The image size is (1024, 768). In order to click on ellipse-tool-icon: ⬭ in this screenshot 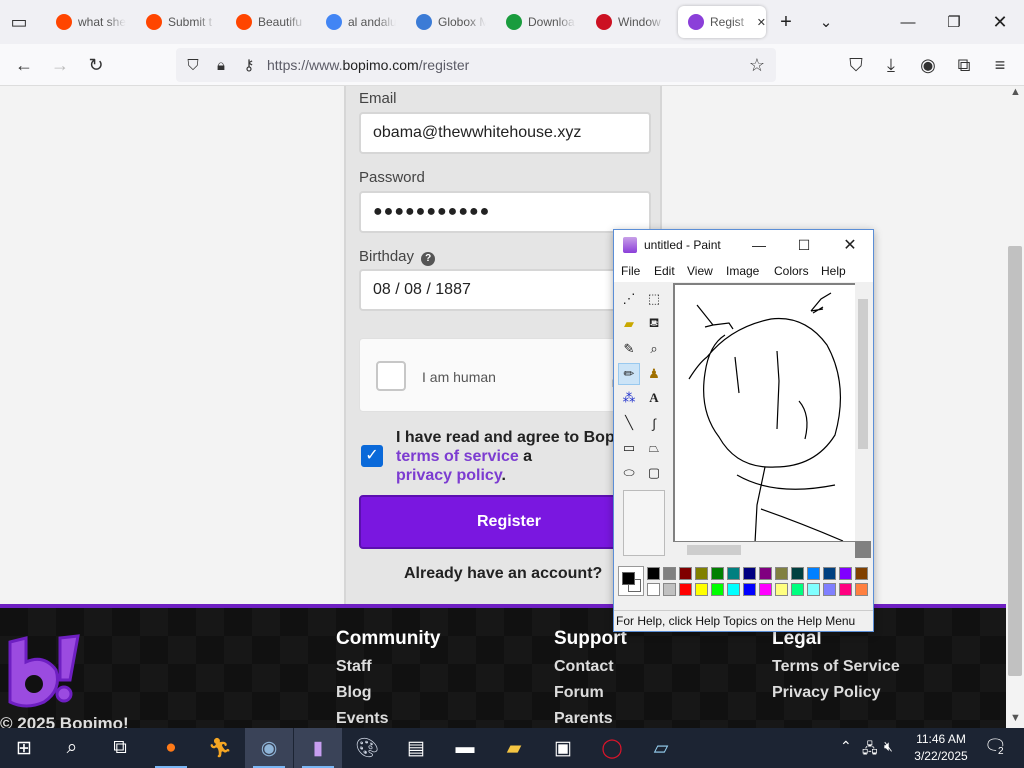, I will do `click(629, 473)`.